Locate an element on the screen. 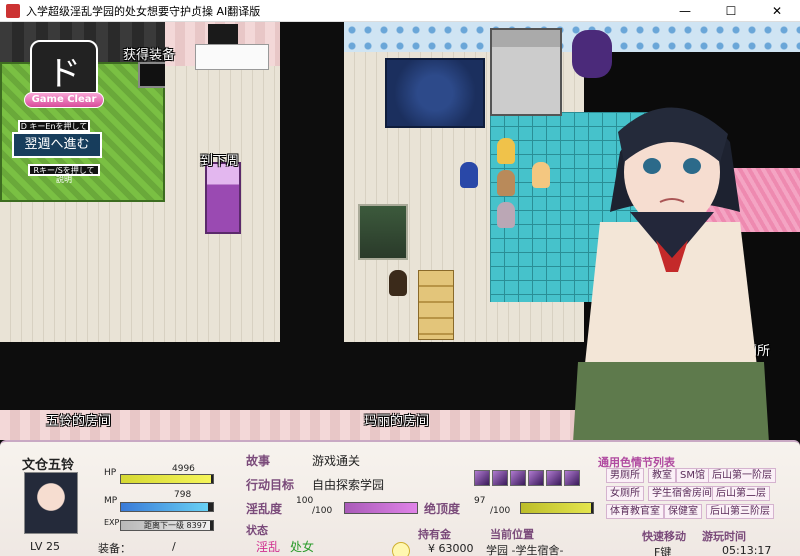  lewd-bar is located at coordinates (381, 508).